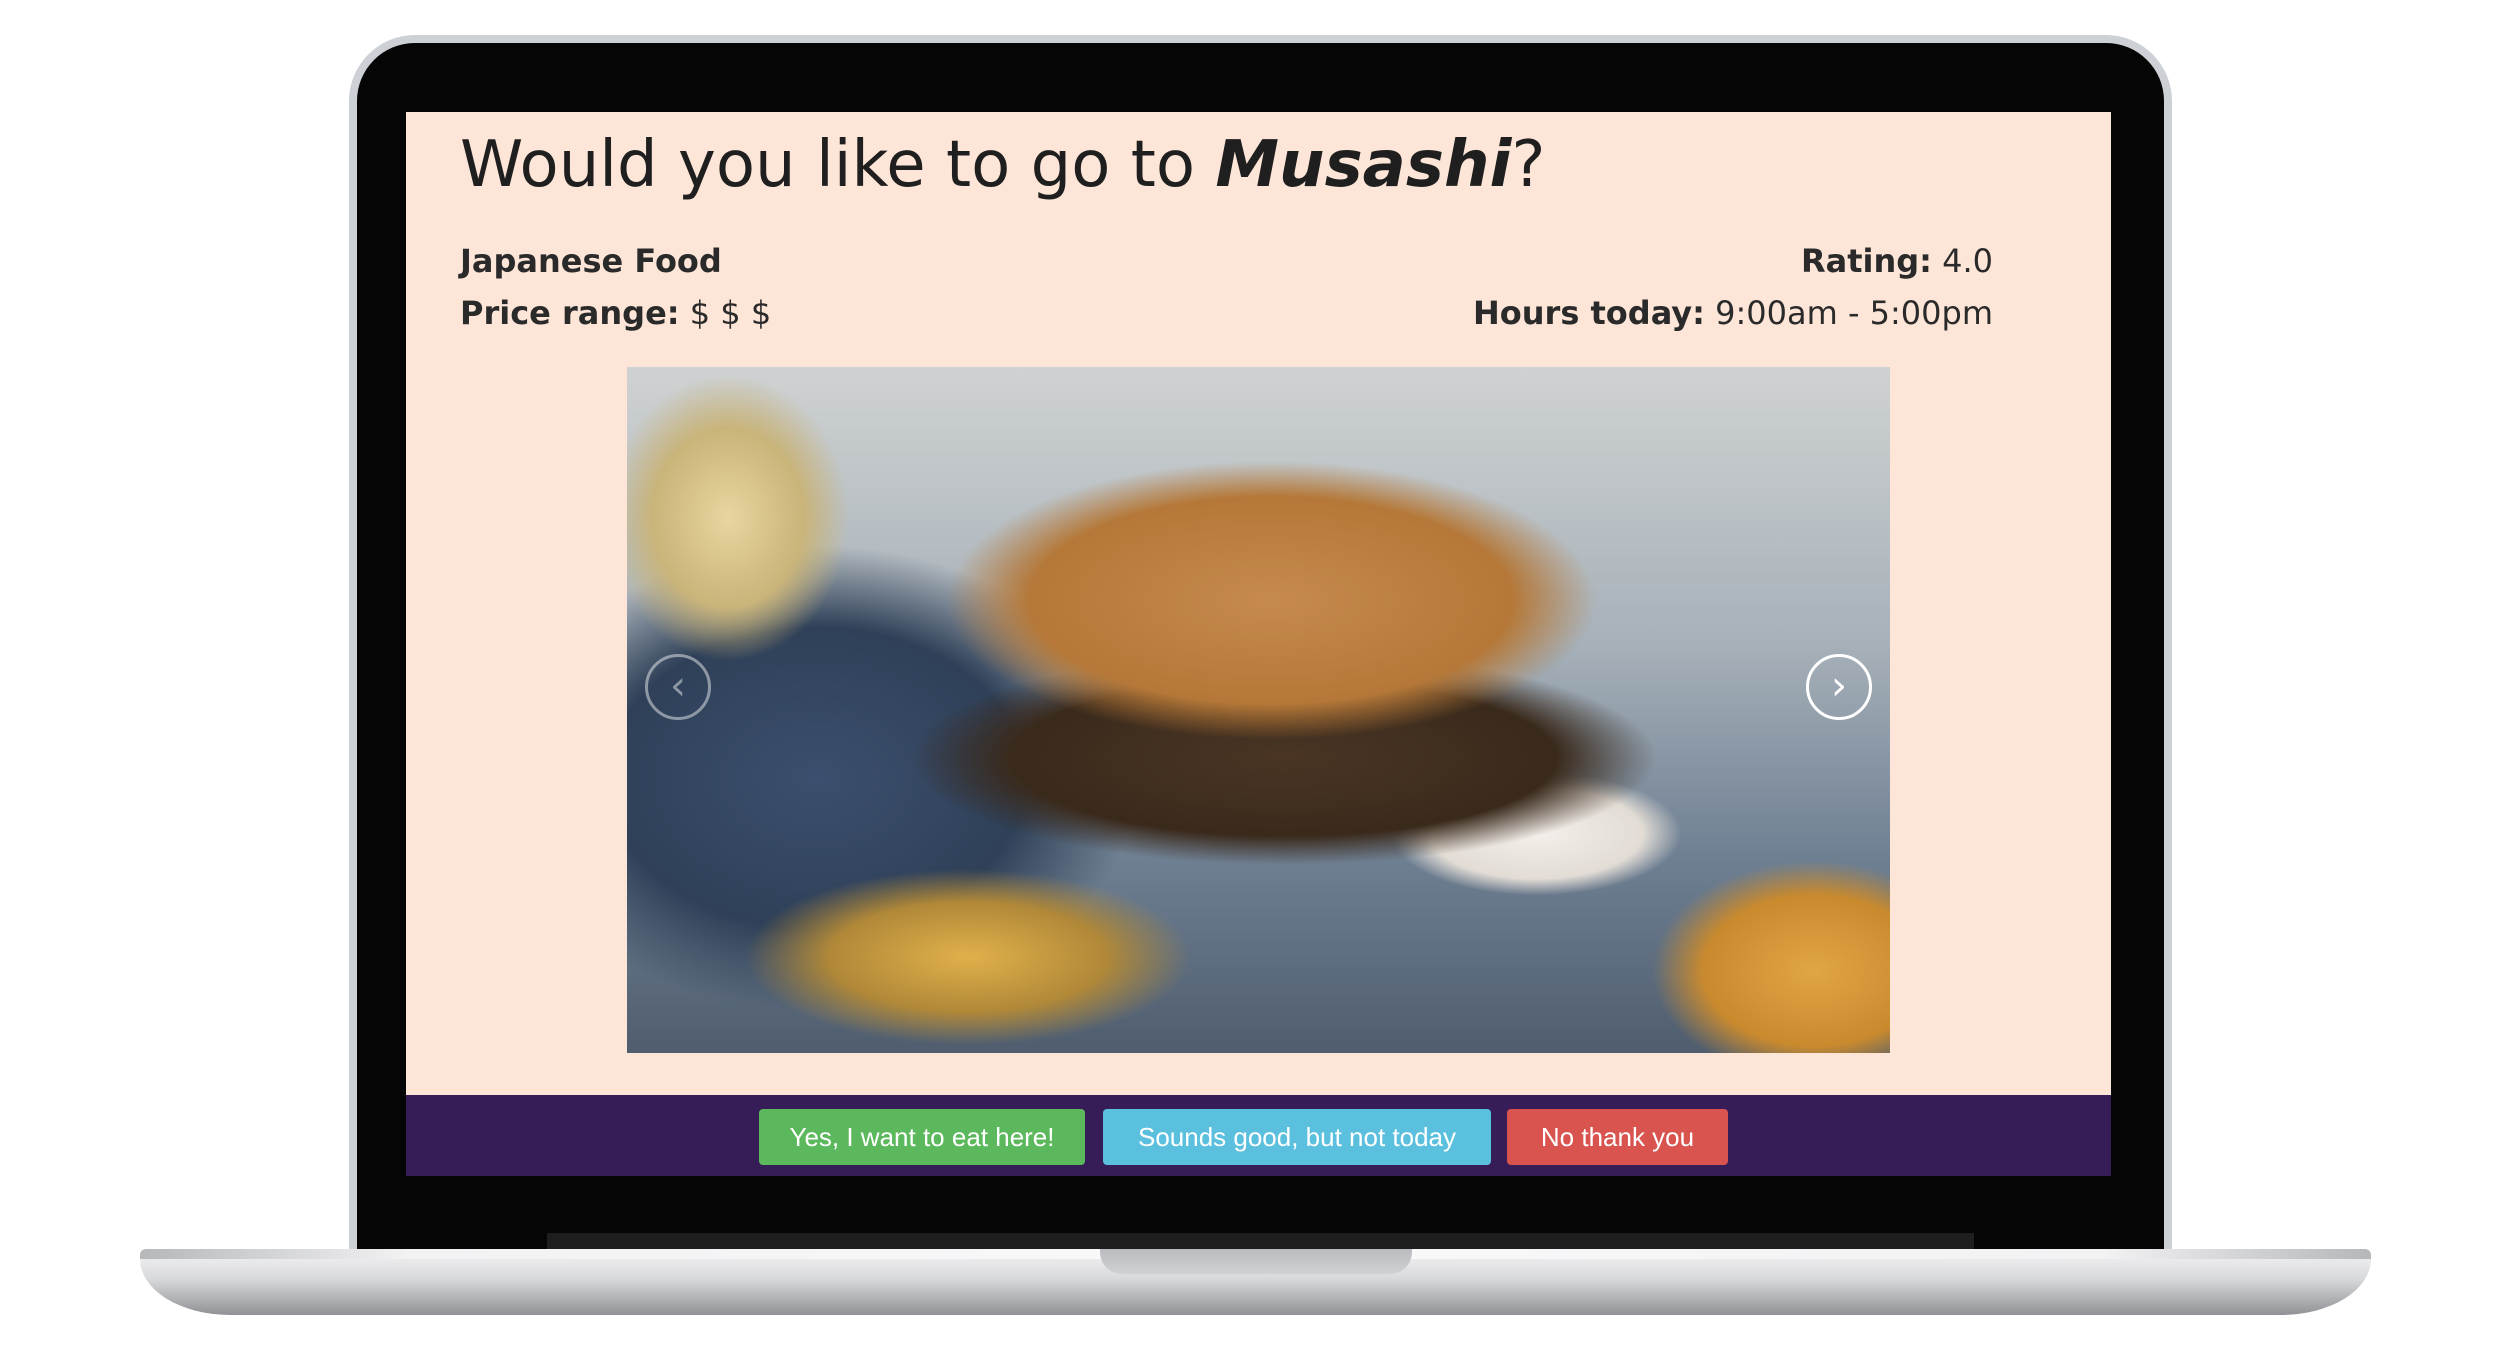 This screenshot has width=2500, height=1346. I want to click on title-prefix: Would you like to go to, so click(838, 165).